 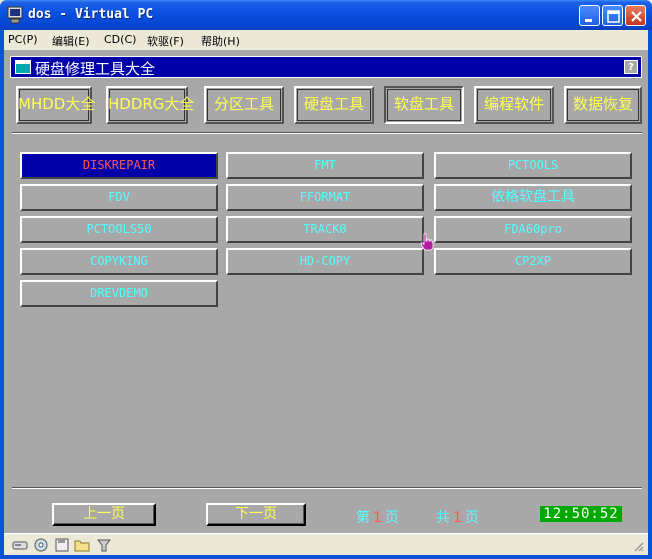 What do you see at coordinates (631, 67) in the screenshot?
I see `help-button: ?` at bounding box center [631, 67].